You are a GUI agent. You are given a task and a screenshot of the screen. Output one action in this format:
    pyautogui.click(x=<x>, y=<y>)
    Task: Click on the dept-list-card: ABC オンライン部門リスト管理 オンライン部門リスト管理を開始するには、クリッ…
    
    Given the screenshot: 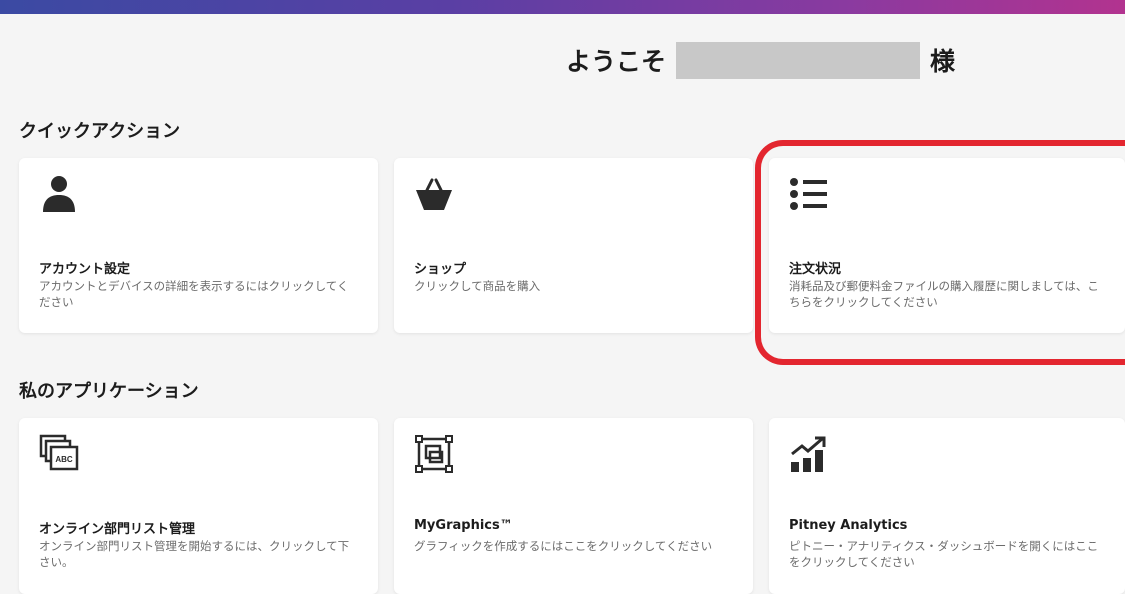 What is the action you would take?
    pyautogui.click(x=198, y=506)
    